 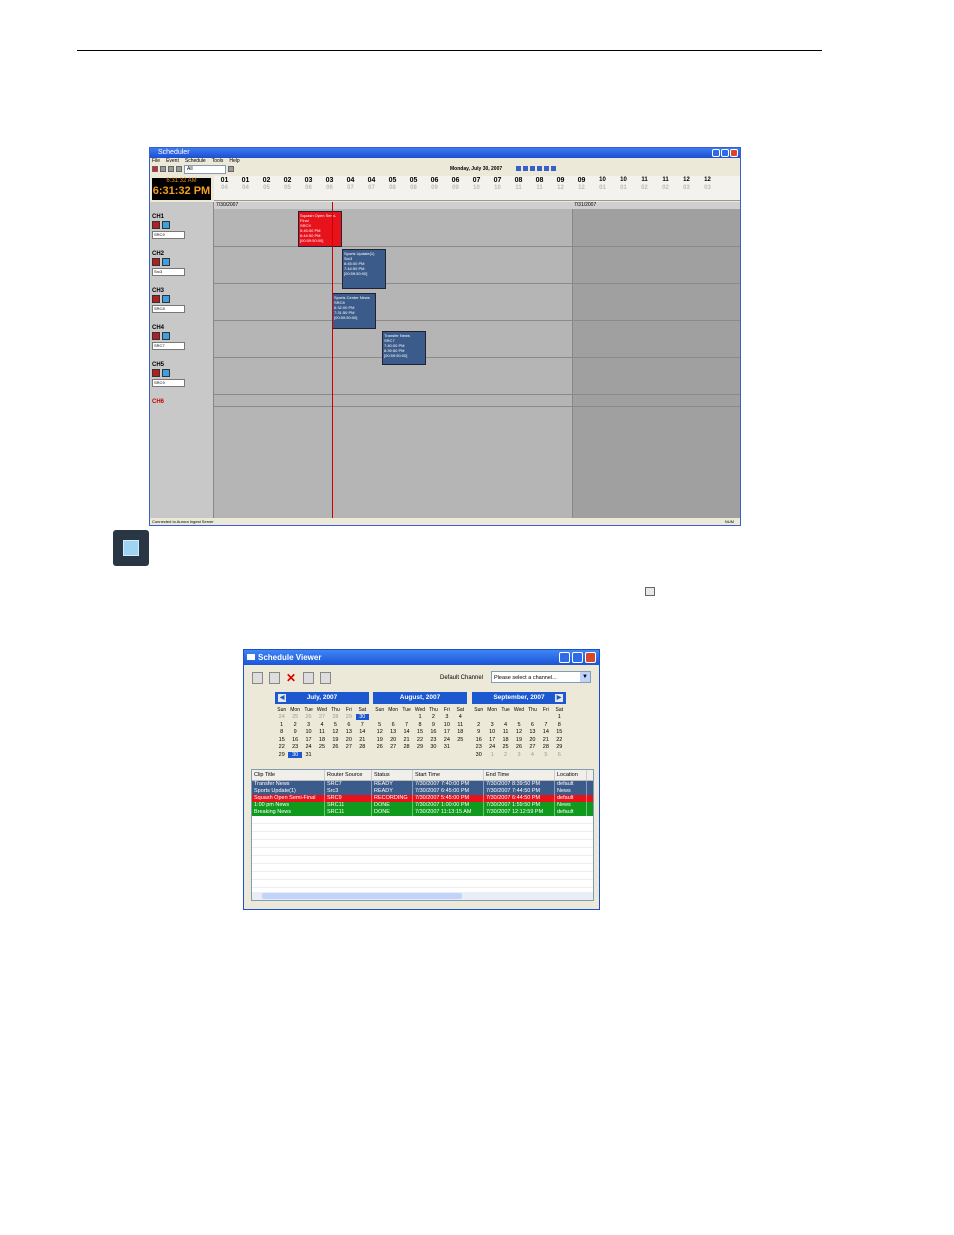 What do you see at coordinates (406, 725) in the screenshot?
I see `calendar-day: 7` at bounding box center [406, 725].